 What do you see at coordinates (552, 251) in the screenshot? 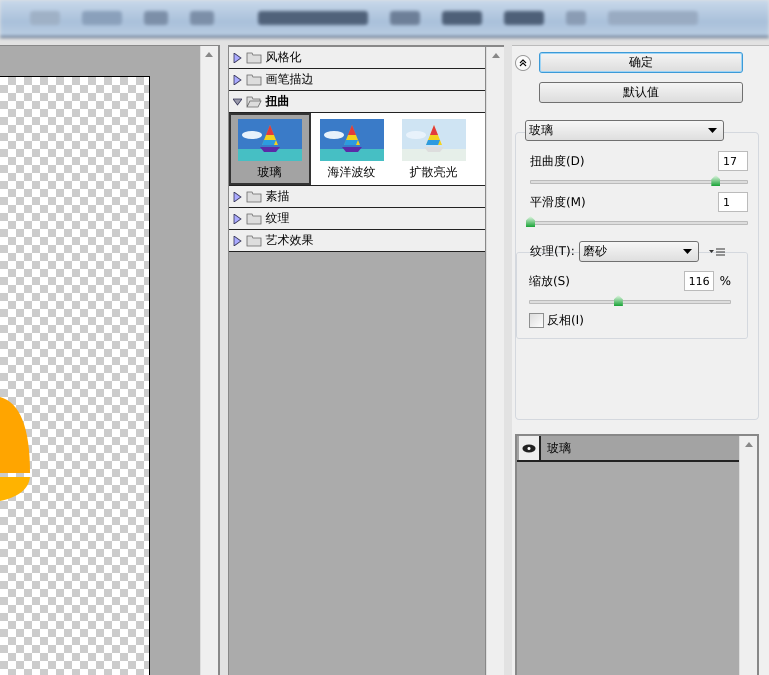
I see `texture-label: 纹理(T):` at bounding box center [552, 251].